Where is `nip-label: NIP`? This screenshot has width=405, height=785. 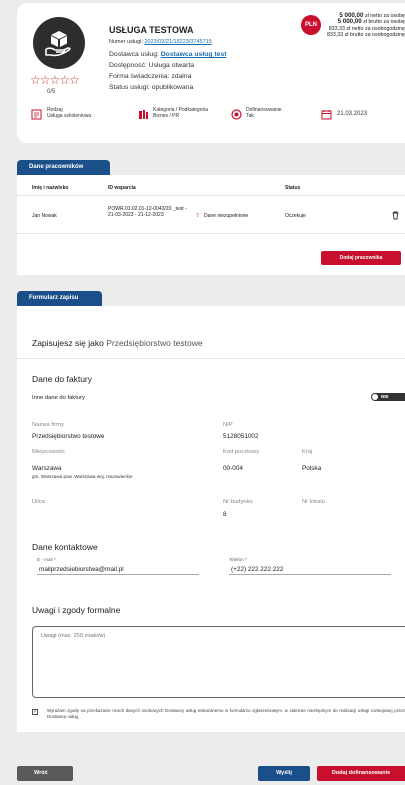
nip-label: NIP is located at coordinates (228, 425).